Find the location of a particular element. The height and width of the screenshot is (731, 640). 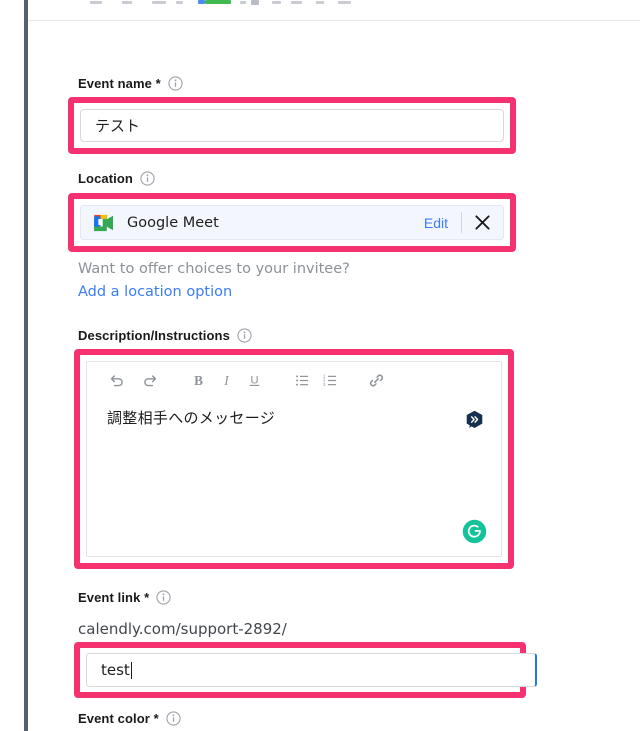

location-label: Location is located at coordinates (116, 178).